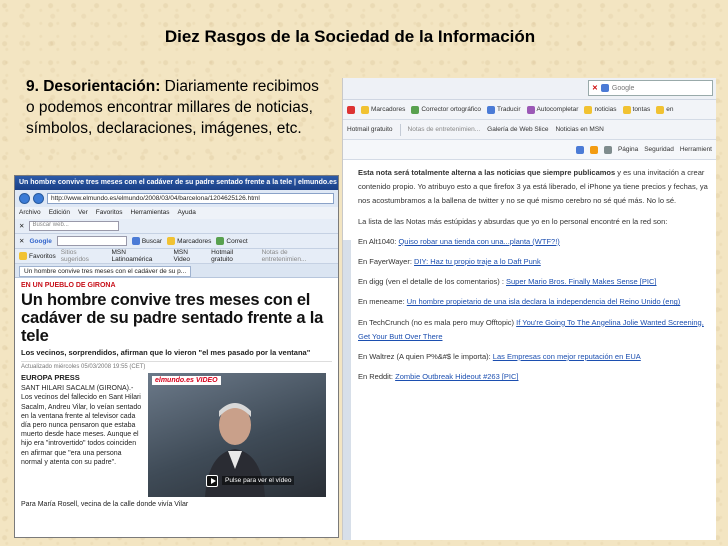 The width and height of the screenshot is (728, 546). Describe the element at coordinates (84, 256) in the screenshot. I see `favorites-item: Sitios sugeridos` at that location.